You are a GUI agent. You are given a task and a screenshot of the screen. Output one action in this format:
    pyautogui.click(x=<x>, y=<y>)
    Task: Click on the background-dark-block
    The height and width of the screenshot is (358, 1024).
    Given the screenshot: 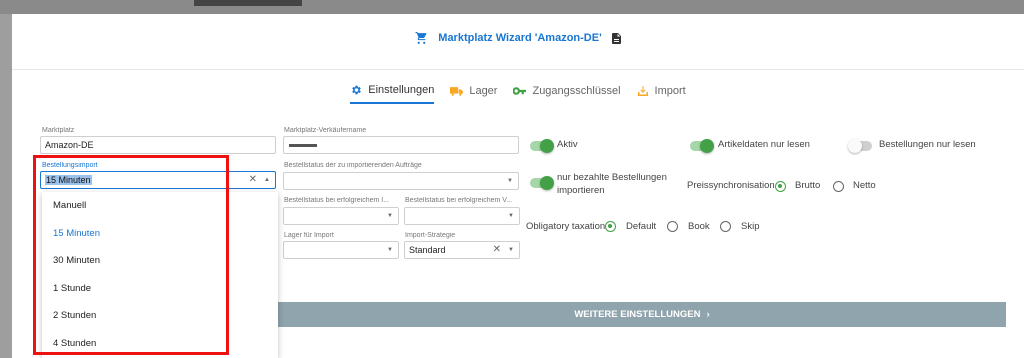 What is the action you would take?
    pyautogui.click(x=248, y=3)
    